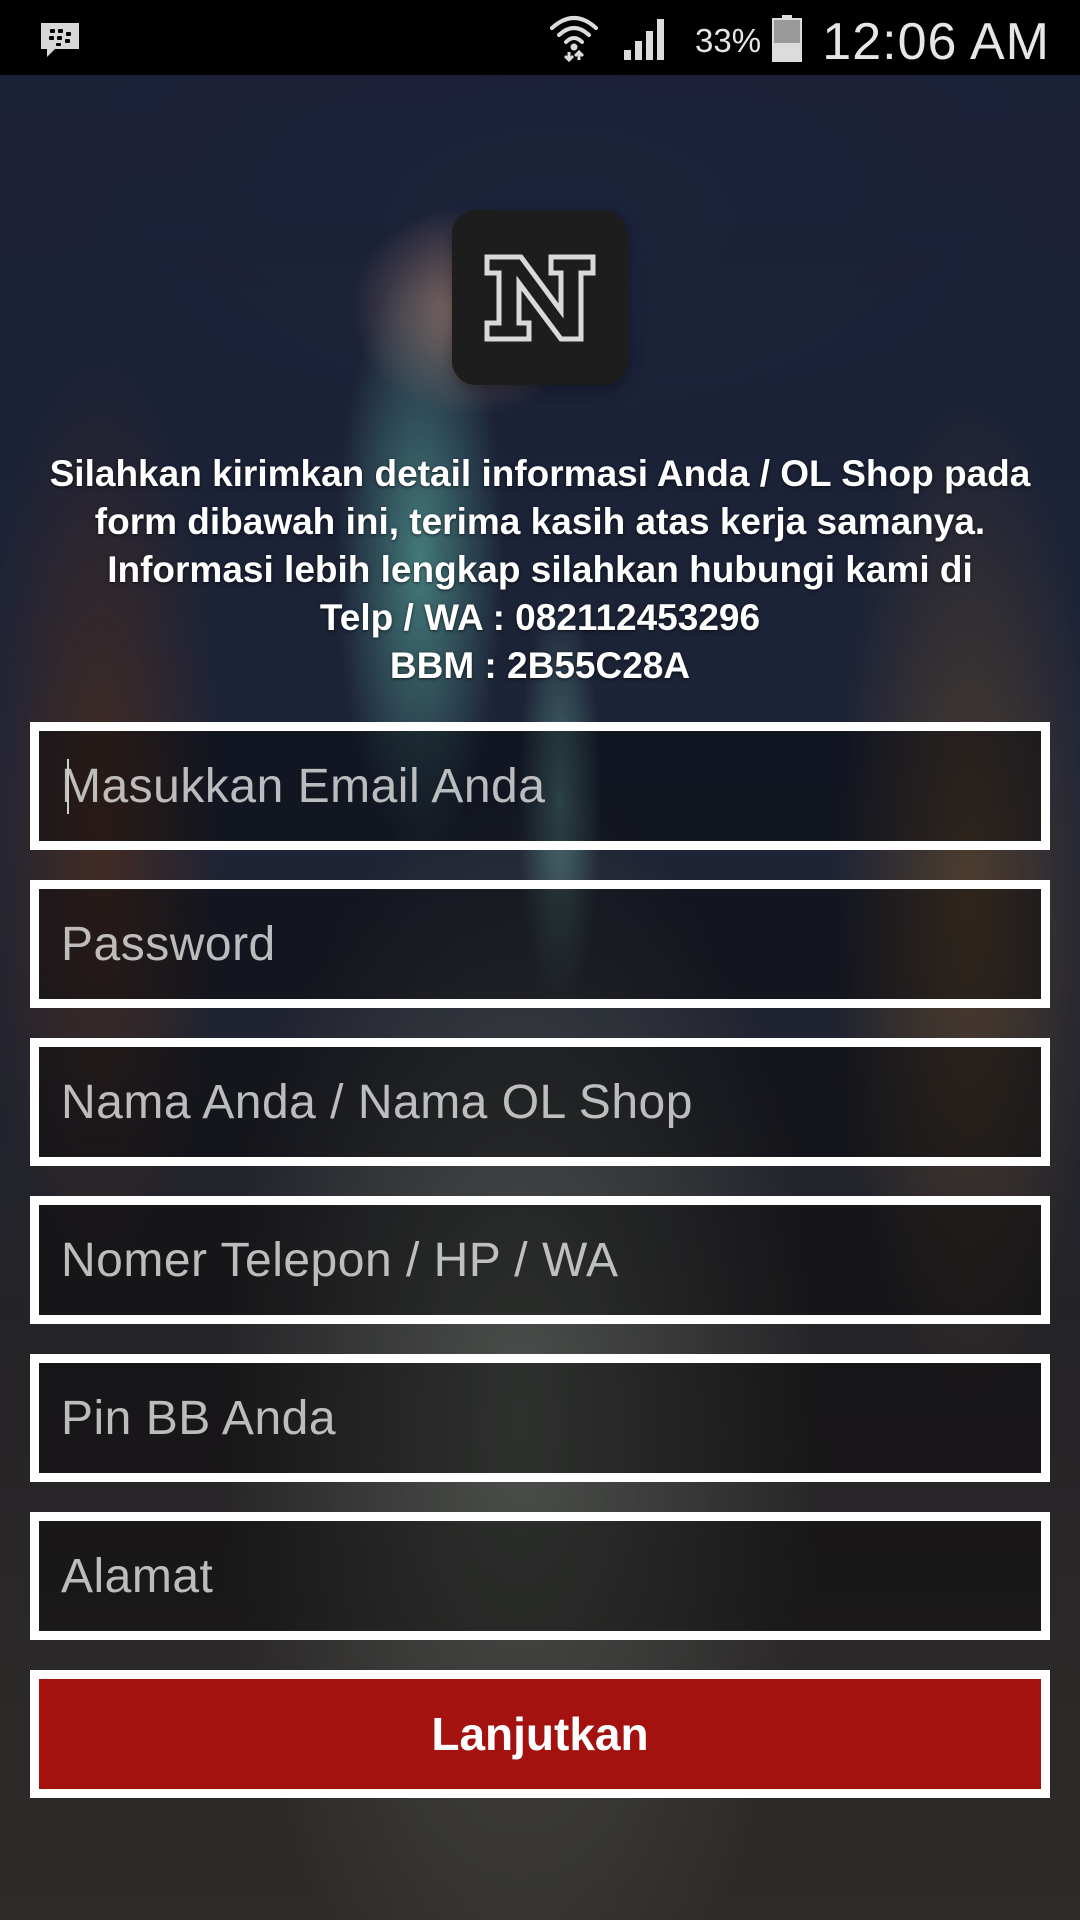  I want to click on phone-input, so click(540, 1260).